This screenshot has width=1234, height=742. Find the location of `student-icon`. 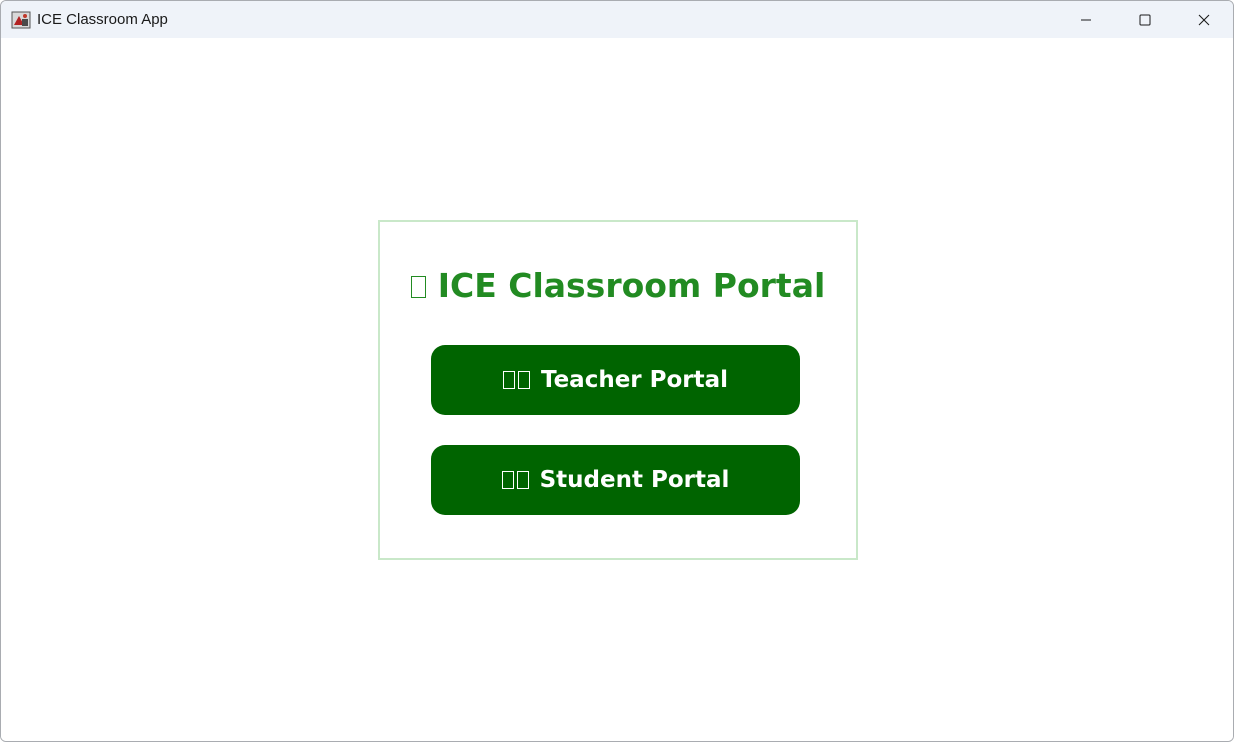

student-icon is located at coordinates (516, 480).